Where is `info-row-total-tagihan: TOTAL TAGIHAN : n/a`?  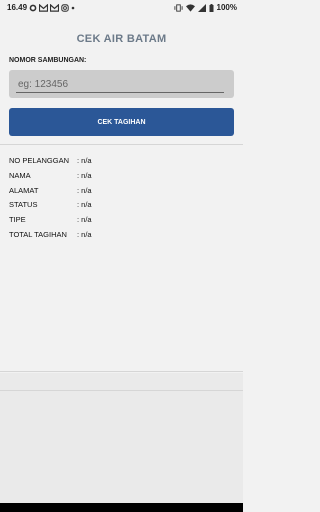
info-row-total-tagihan: TOTAL TAGIHAN : n/a is located at coordinates (50, 237).